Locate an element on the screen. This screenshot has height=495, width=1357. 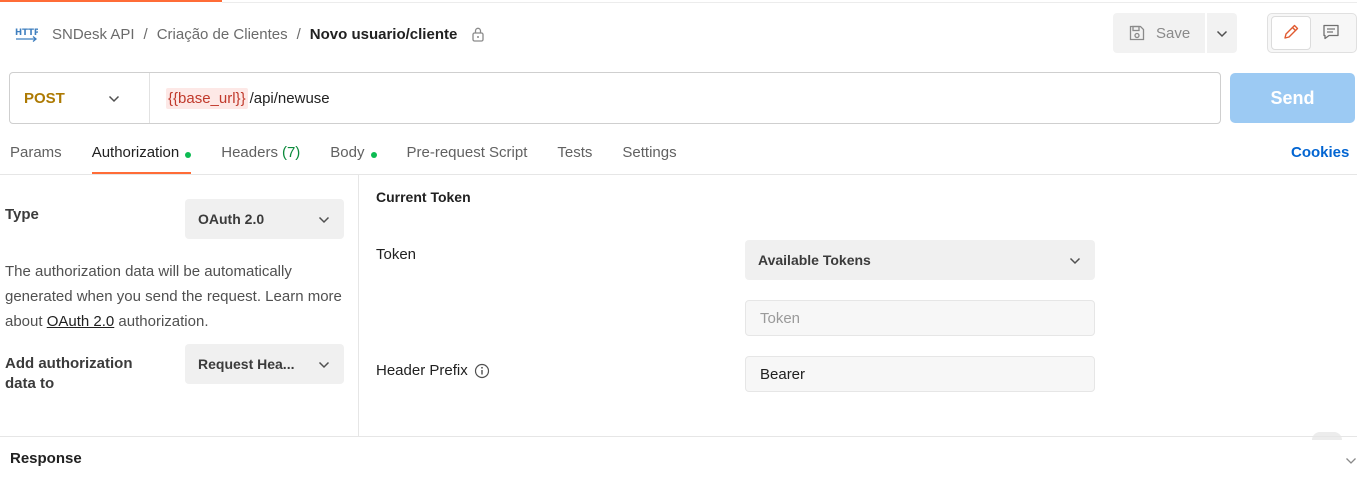
auth-type-select: OAuth 2.0 is located at coordinates (264, 219).